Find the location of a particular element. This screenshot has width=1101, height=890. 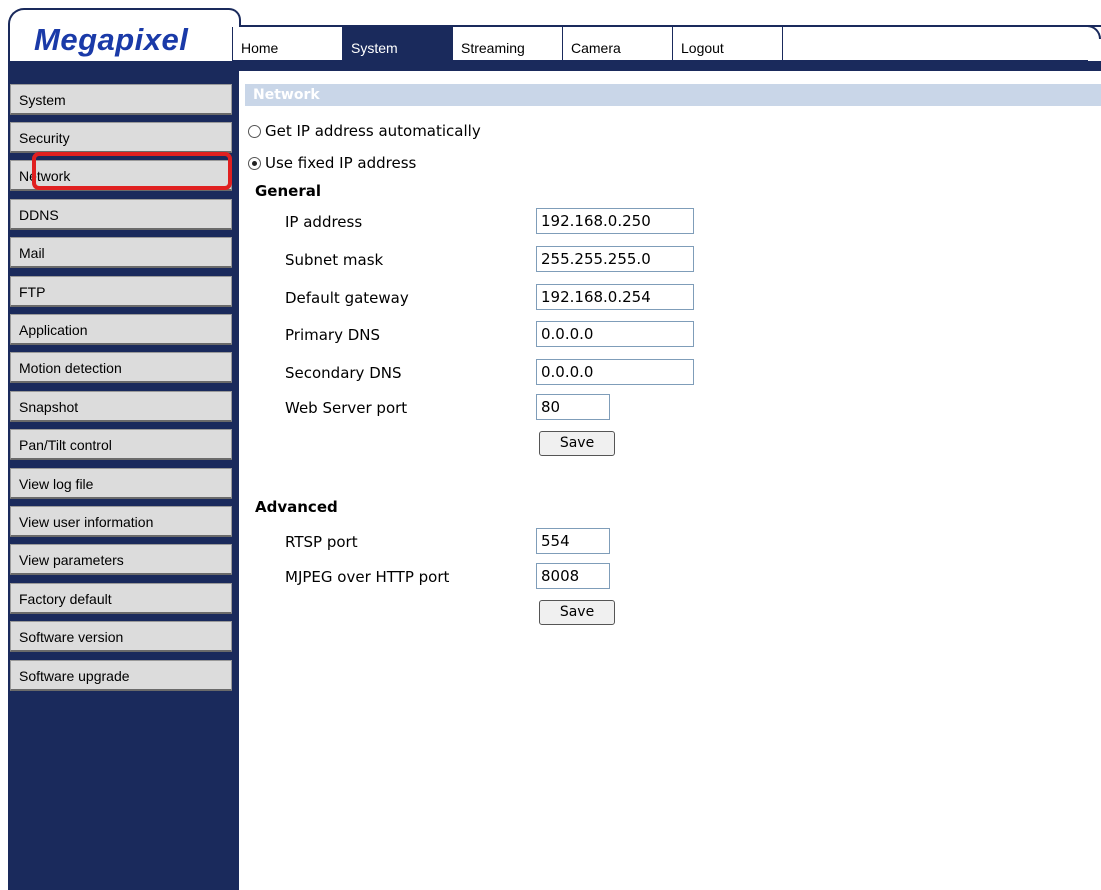

rtsp-port-field is located at coordinates (573, 541).